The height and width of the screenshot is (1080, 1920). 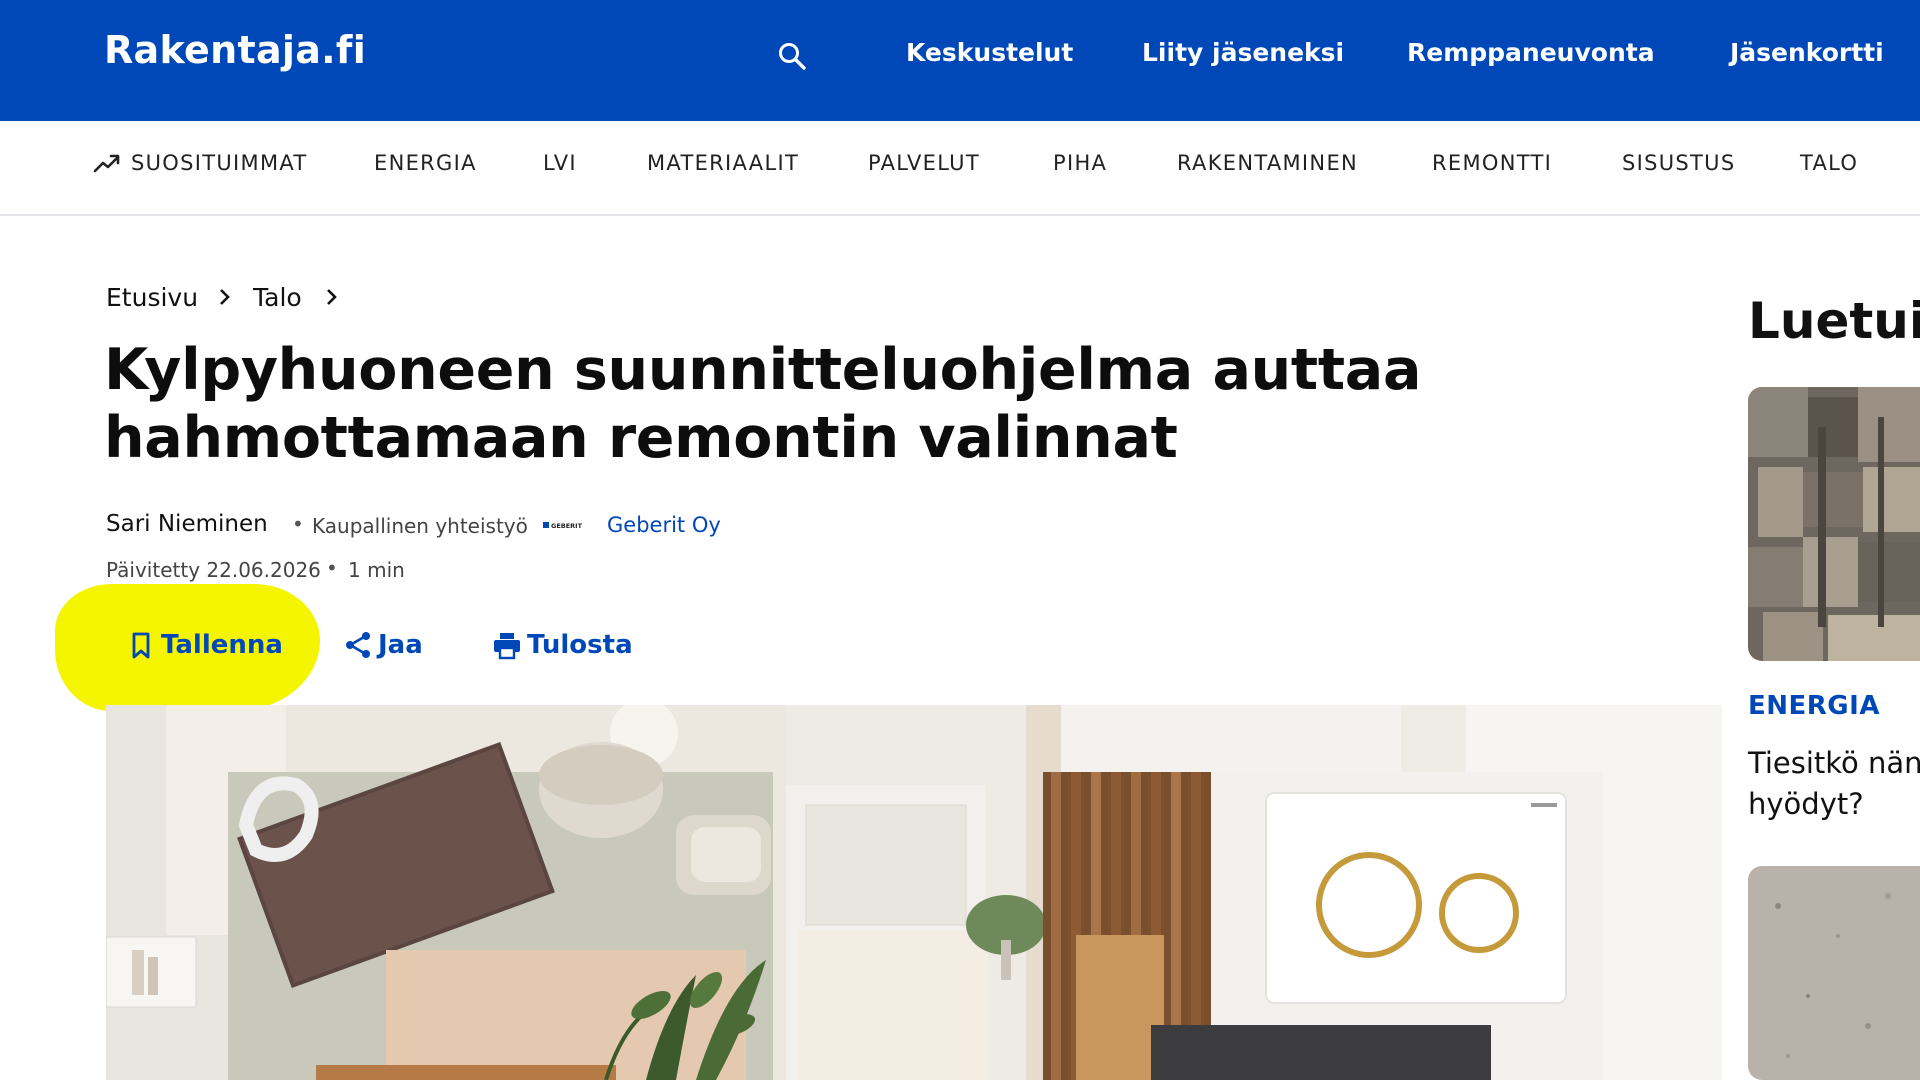 I want to click on nav-remppaneuvonta: Remppaneuvonta, so click(x=1531, y=52).